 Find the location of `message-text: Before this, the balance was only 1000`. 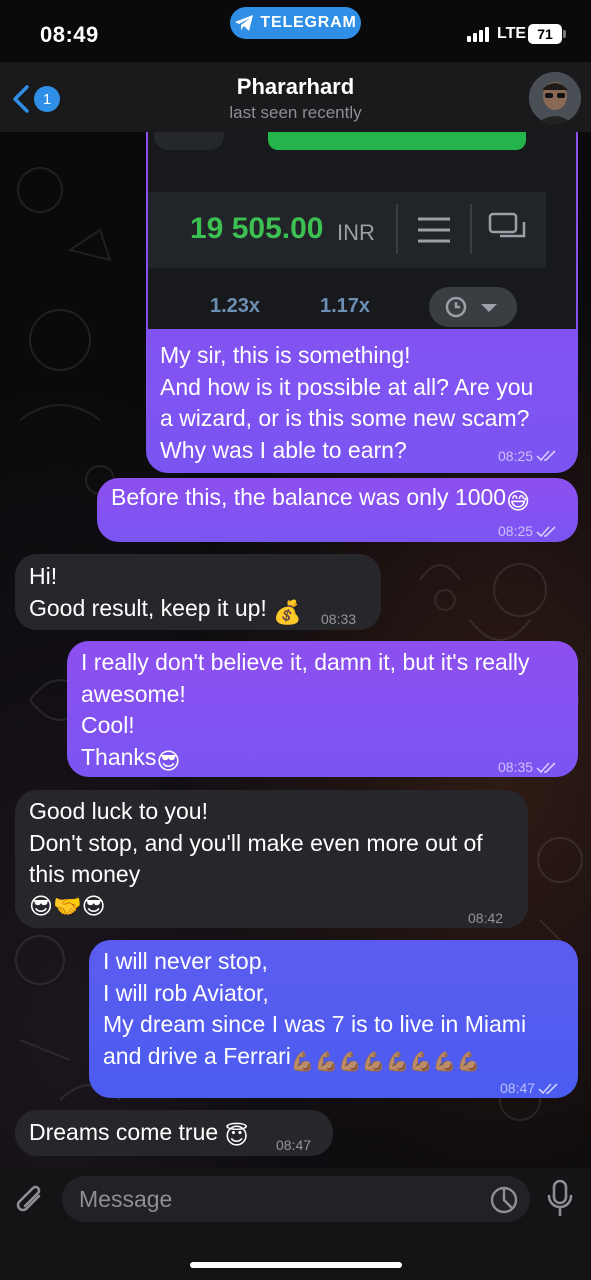

message-text: Before this, the balance was only 1000 is located at coordinates (309, 497).